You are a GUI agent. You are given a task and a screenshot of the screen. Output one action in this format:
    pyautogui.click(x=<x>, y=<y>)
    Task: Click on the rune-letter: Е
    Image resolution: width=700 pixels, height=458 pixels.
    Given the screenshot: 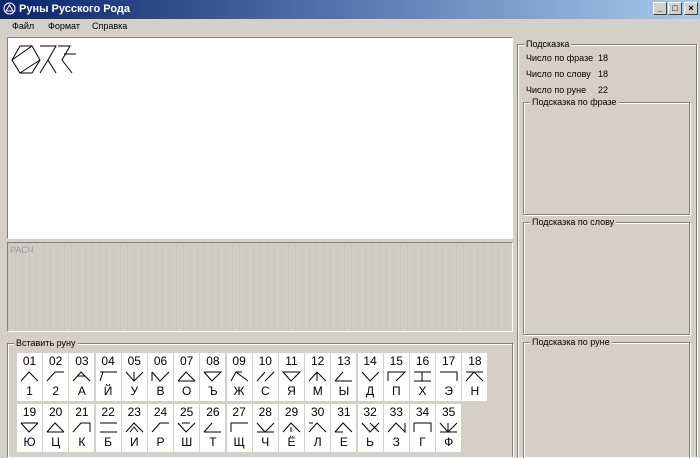 What is the action you would take?
    pyautogui.click(x=343, y=442)
    